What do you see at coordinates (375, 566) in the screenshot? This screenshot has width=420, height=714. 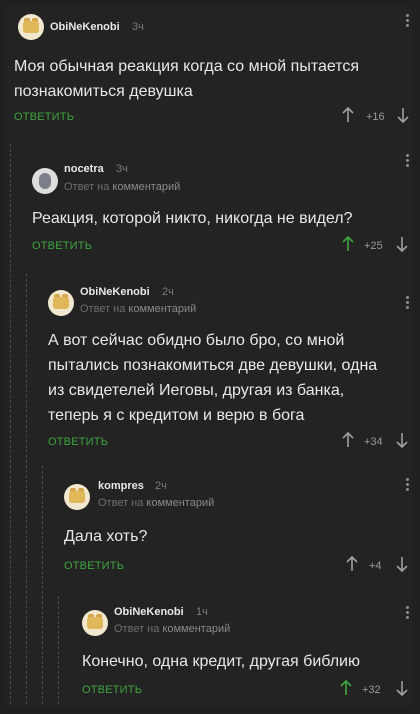 I see `comment-score: +4` at bounding box center [375, 566].